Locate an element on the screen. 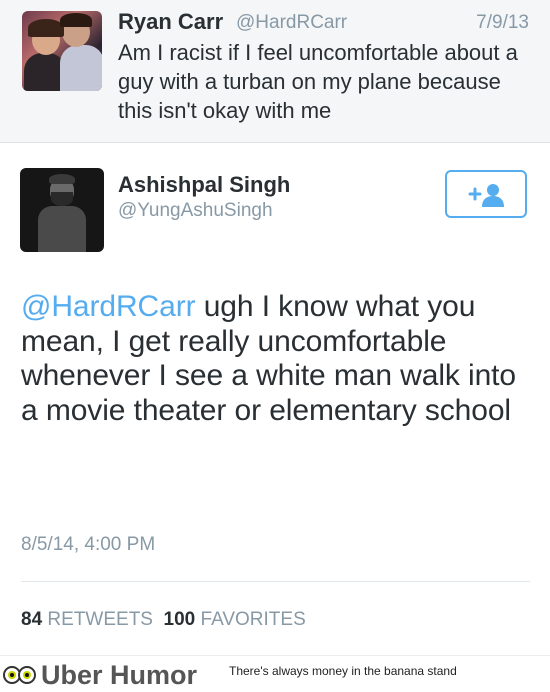 This screenshot has width=550, height=692. divider is located at coordinates (275, 581).